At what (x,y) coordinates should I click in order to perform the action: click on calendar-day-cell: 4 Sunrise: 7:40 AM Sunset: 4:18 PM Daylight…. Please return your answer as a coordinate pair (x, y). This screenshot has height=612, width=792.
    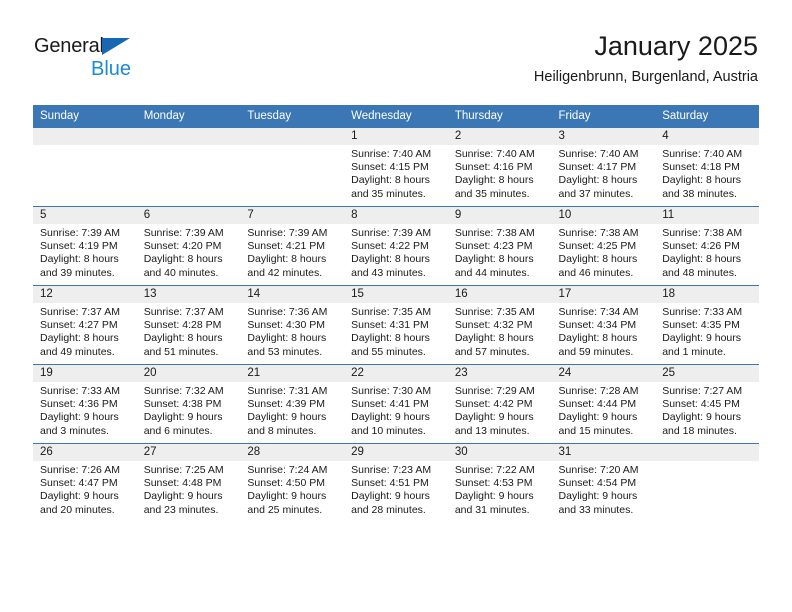
    Looking at the image, I should click on (707, 167).